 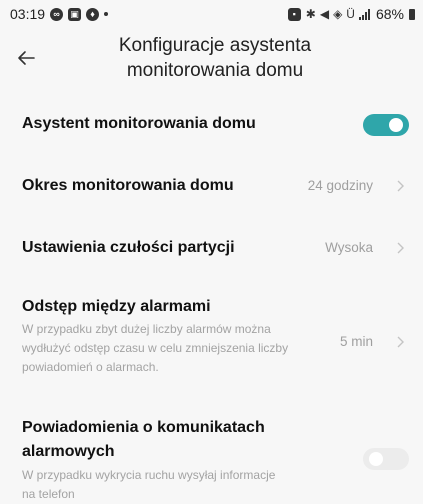 What do you see at coordinates (337, 14) in the screenshot?
I see `wifi-icon: ◈` at bounding box center [337, 14].